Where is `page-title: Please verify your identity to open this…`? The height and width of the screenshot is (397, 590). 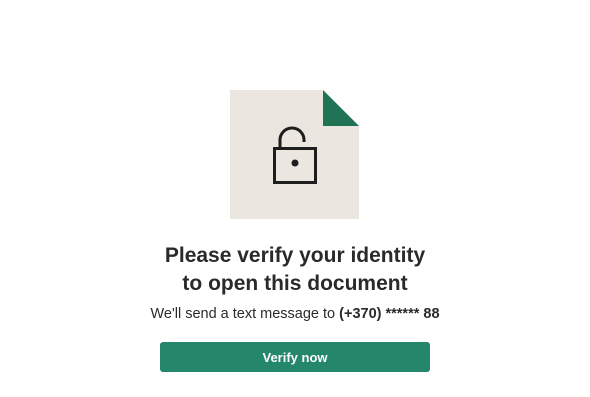
page-title: Please verify your identity to open this… is located at coordinates (295, 270).